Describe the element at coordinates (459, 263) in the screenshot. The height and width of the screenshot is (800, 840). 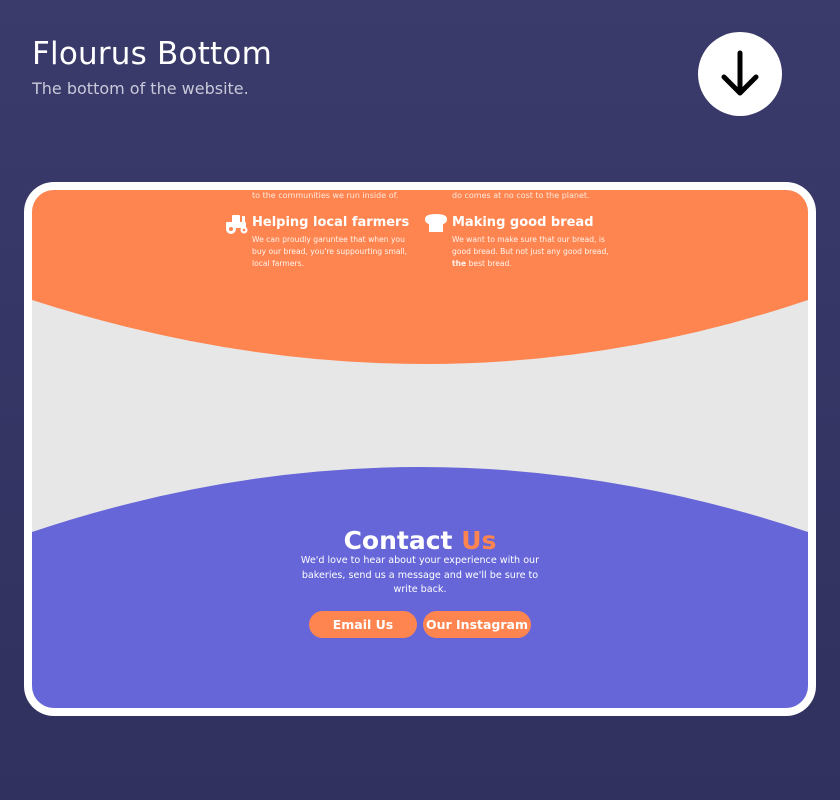
I see `bread-desc-bold: the` at that location.